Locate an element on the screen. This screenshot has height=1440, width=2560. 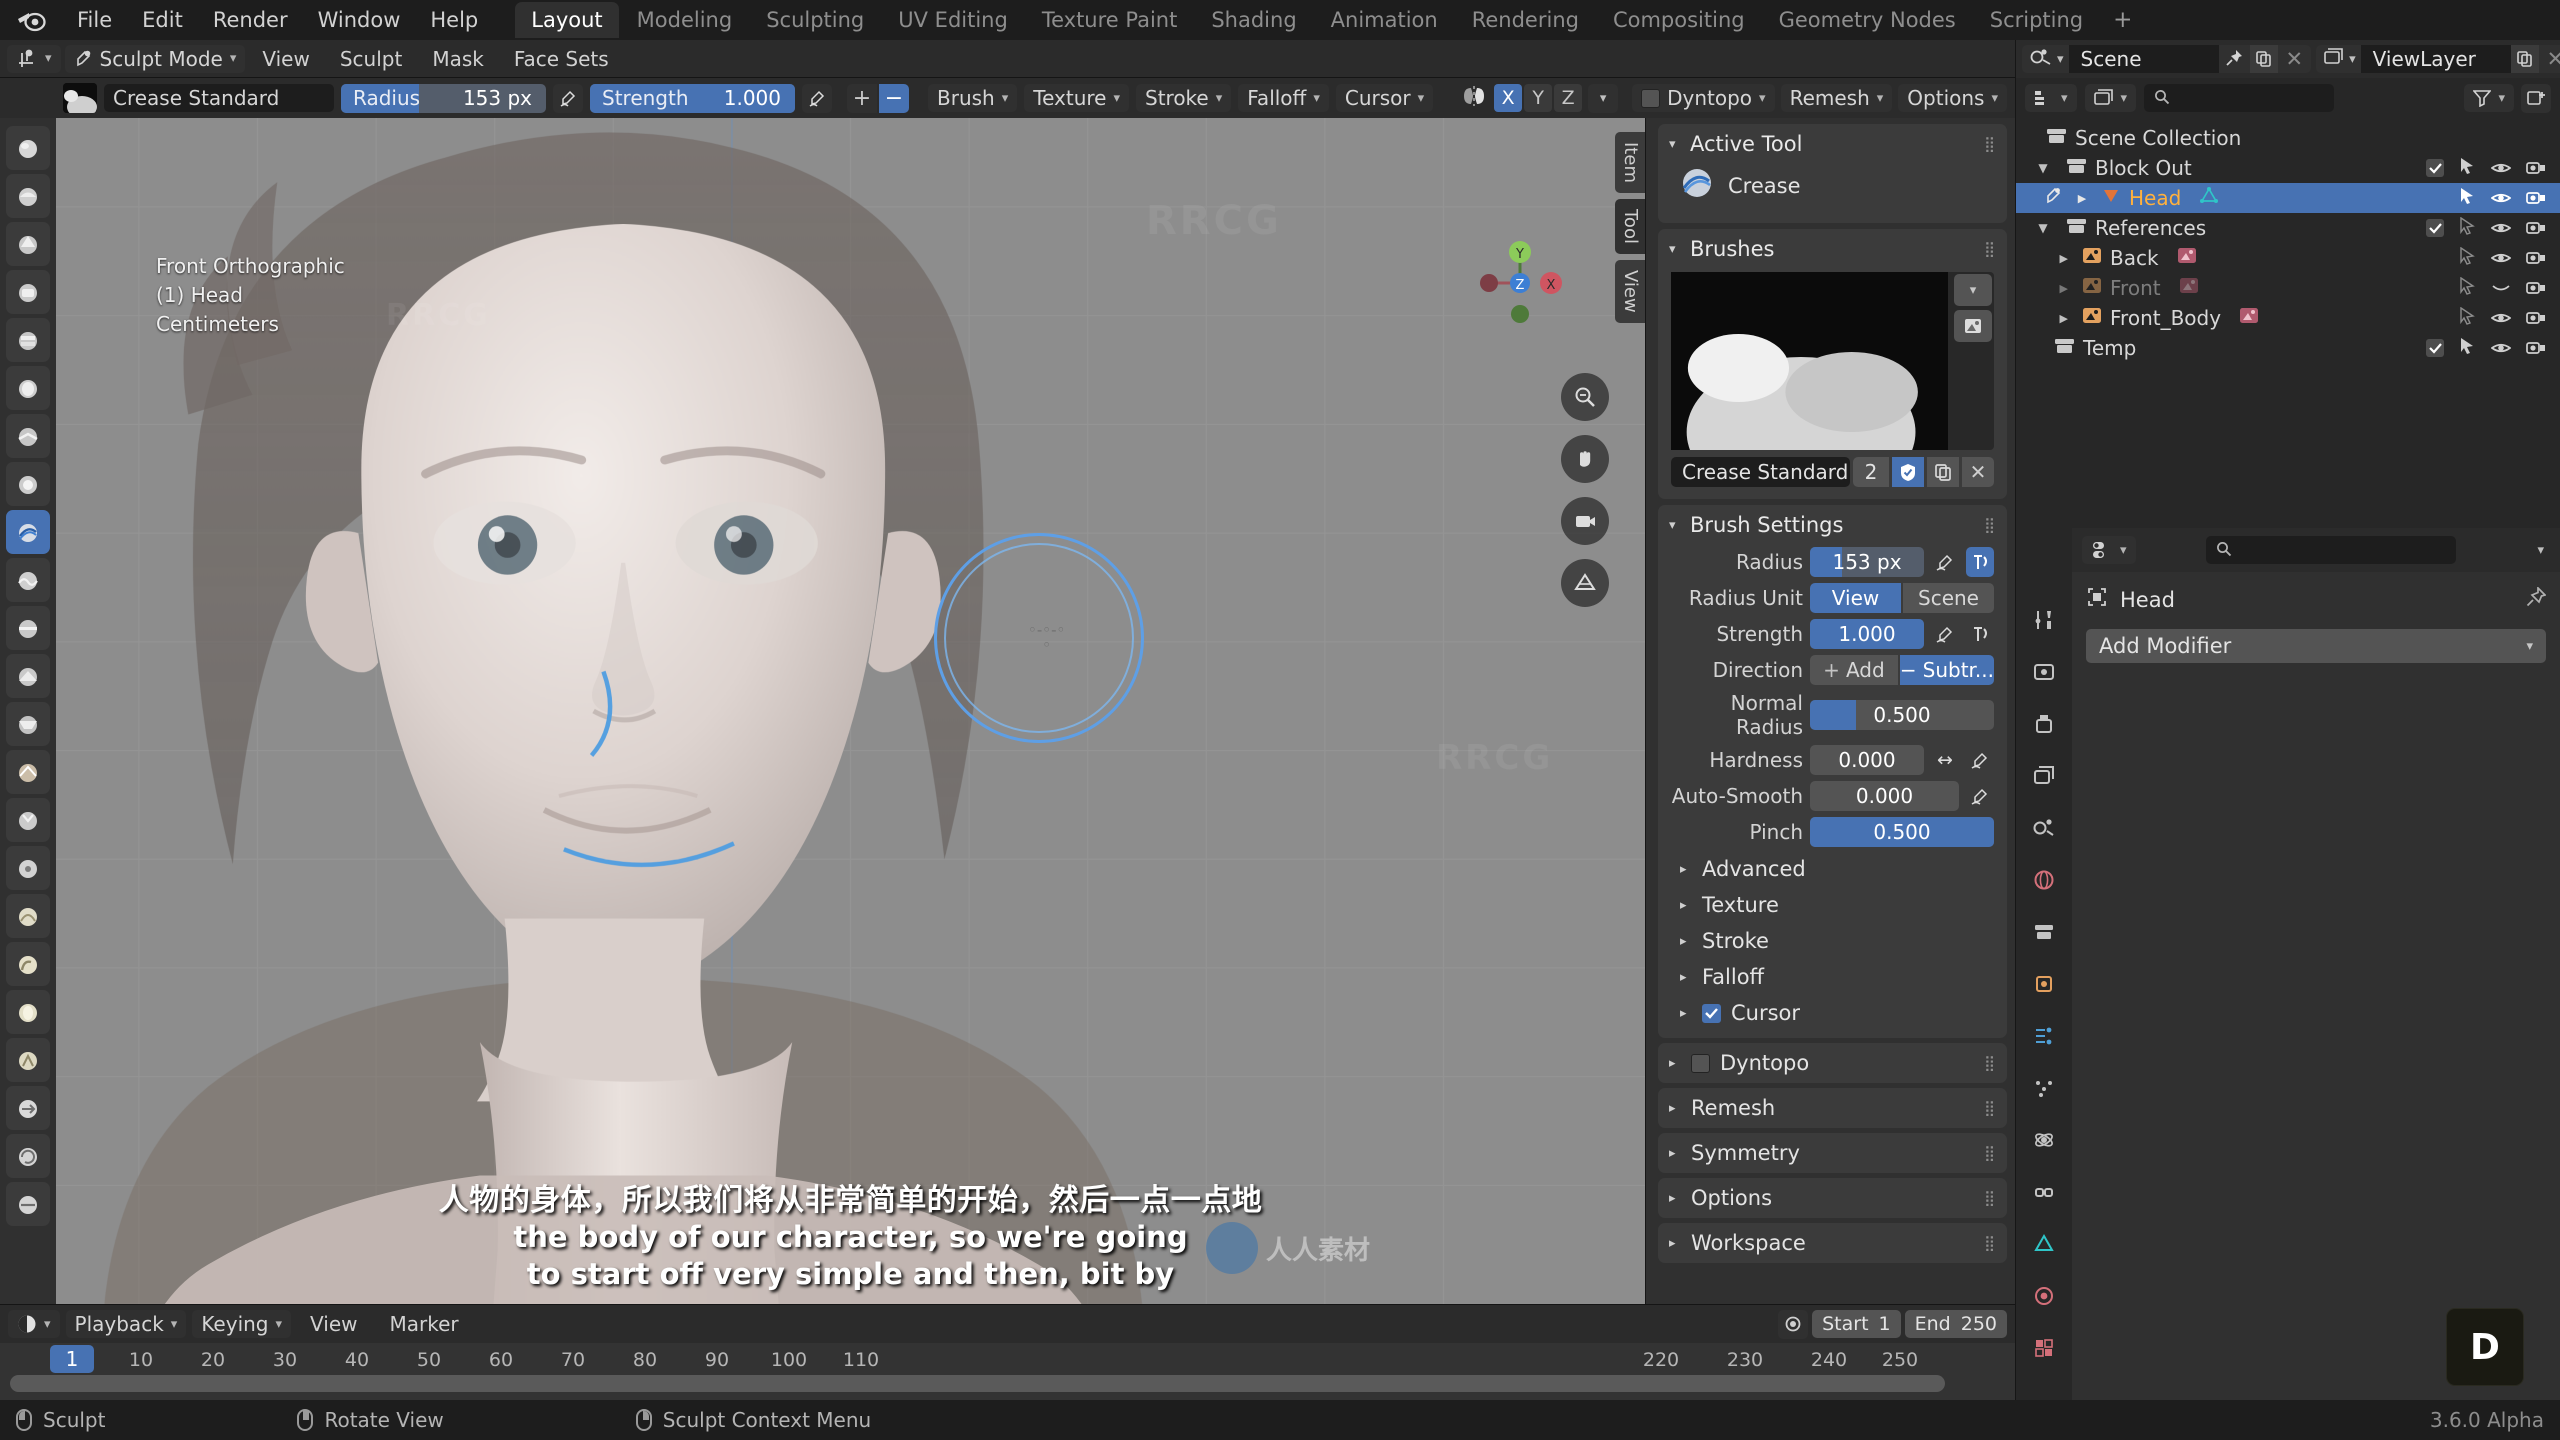
timeline-track: 1 10 20 30 40 50 60 70 80 90 100 110 220 is located at coordinates (1007, 1371).